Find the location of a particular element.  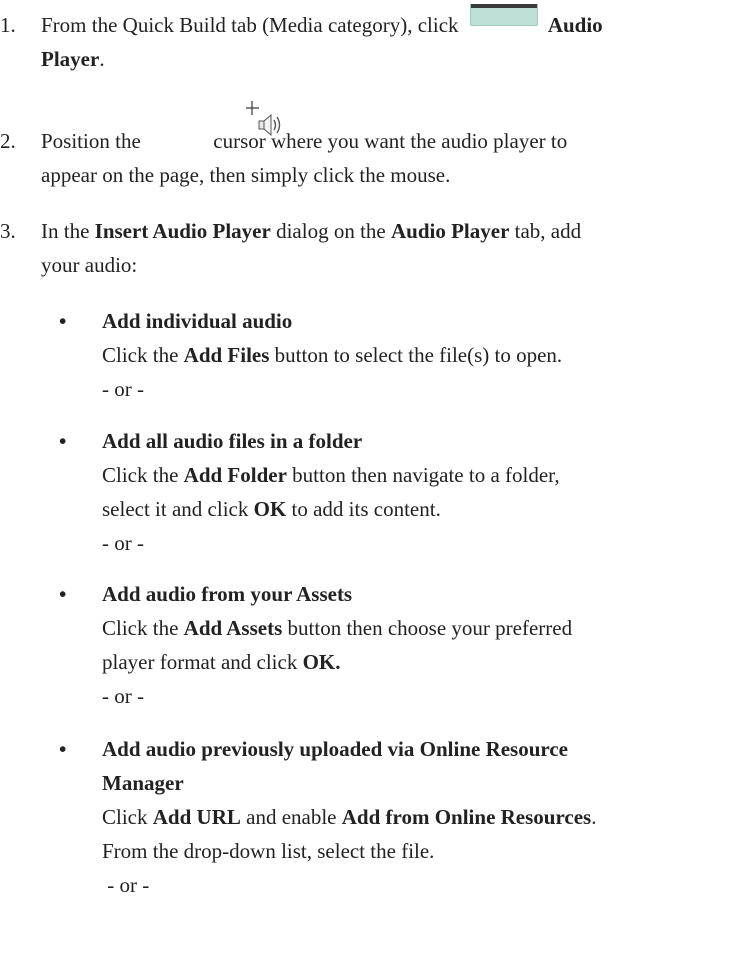

ok-label: OK. is located at coordinates (321, 662).